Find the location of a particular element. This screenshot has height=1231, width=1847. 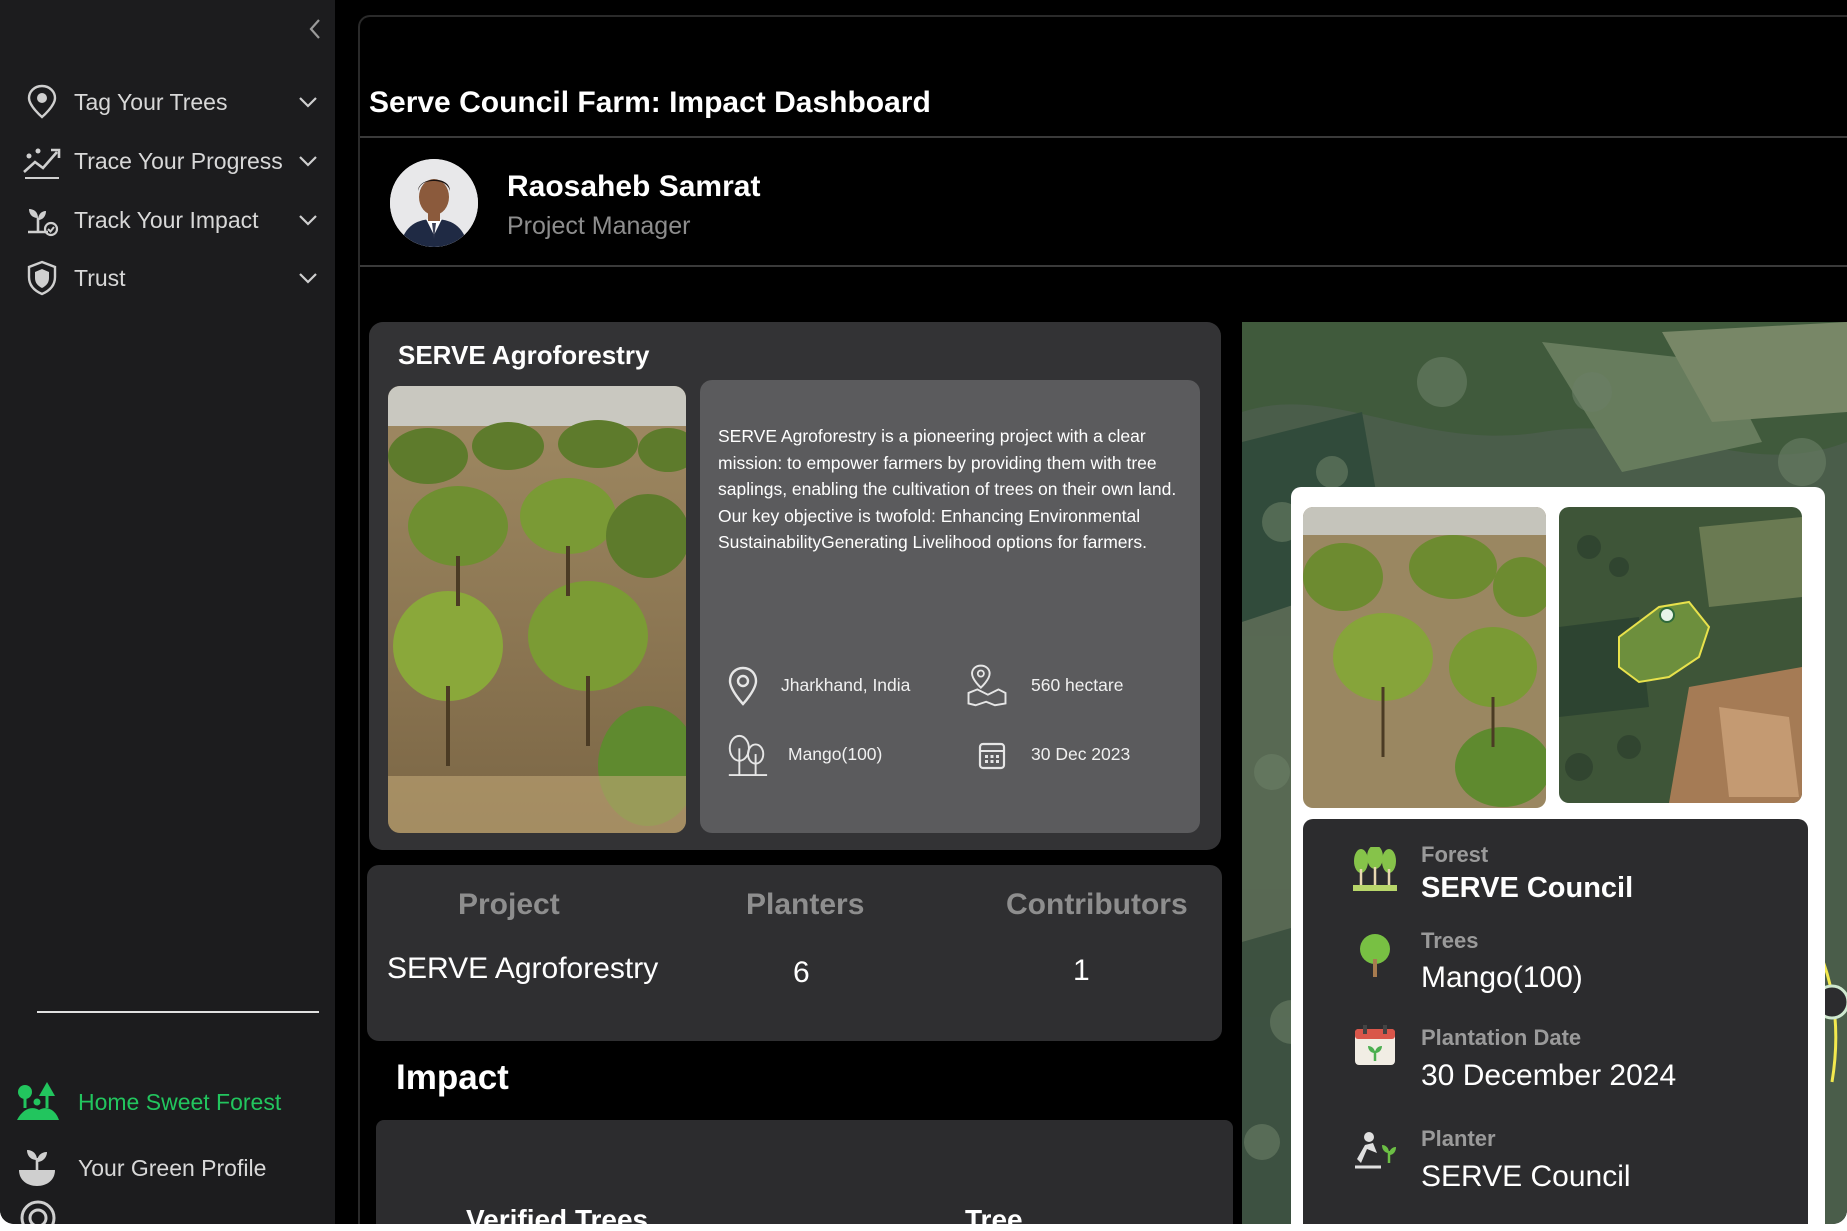

forest-trees-icon is located at coordinates (1375, 870).